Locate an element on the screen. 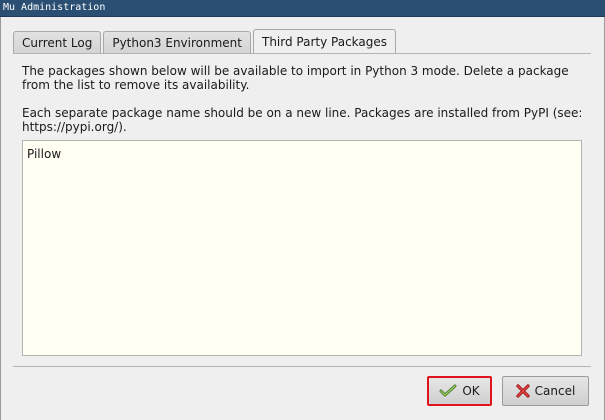 The image size is (605, 420). button-separator is located at coordinates (302, 366).